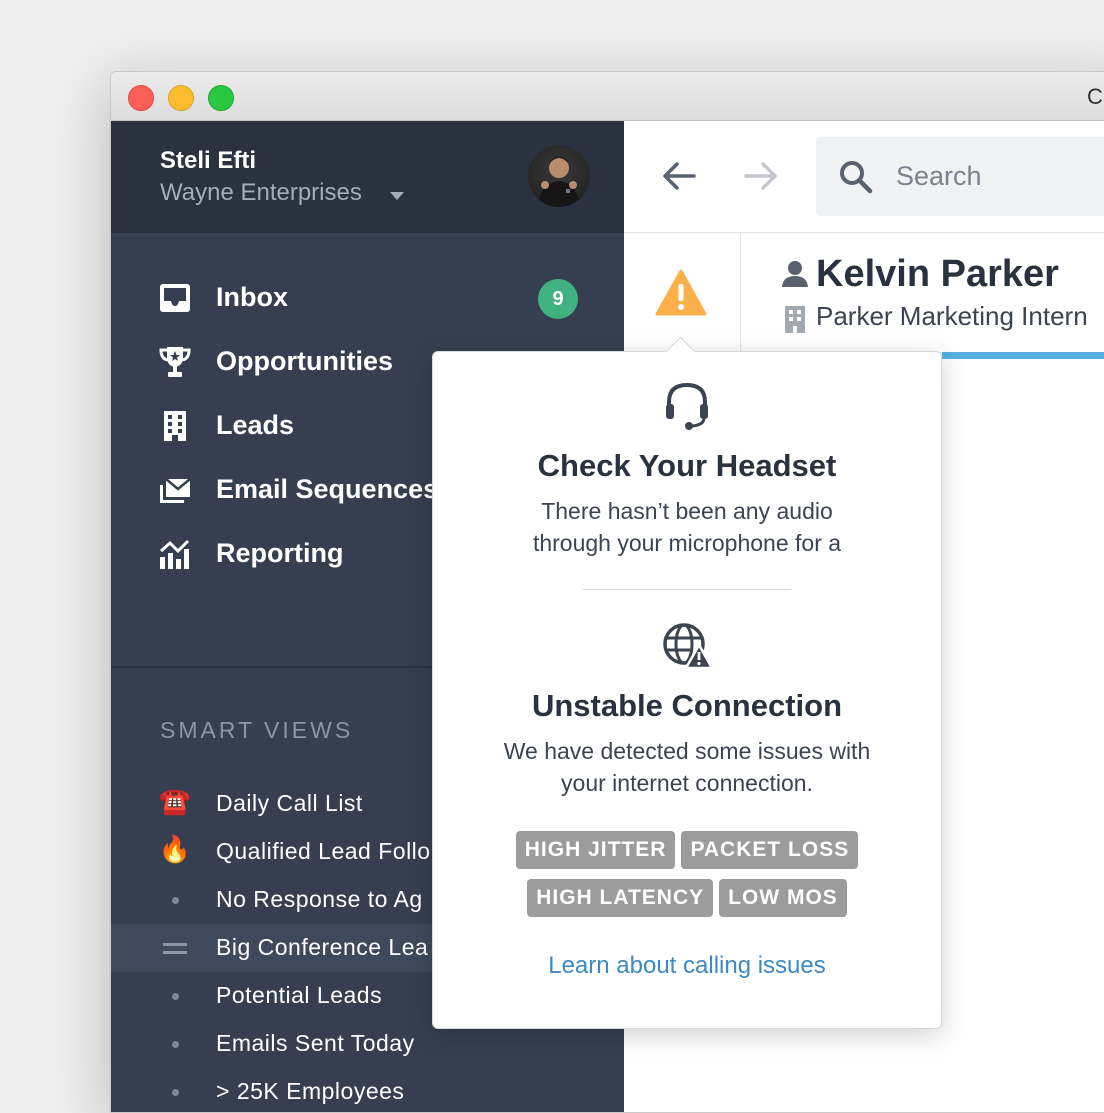 The image size is (1104, 1113). Describe the element at coordinates (687, 465) in the screenshot. I see `headset-title: Check Your Headset` at that location.